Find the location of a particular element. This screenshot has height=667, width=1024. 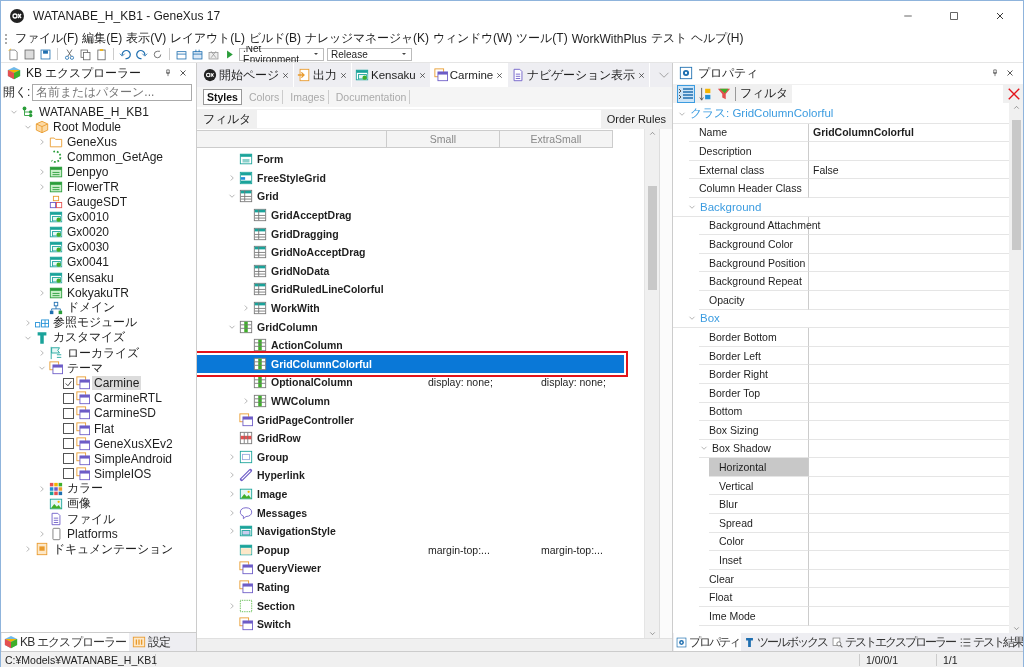

panel-tab: テストエクスプローラー is located at coordinates (893, 642).